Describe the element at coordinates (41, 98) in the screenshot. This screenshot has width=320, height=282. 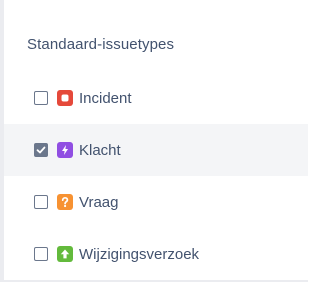
I see `checkbox-incident` at that location.